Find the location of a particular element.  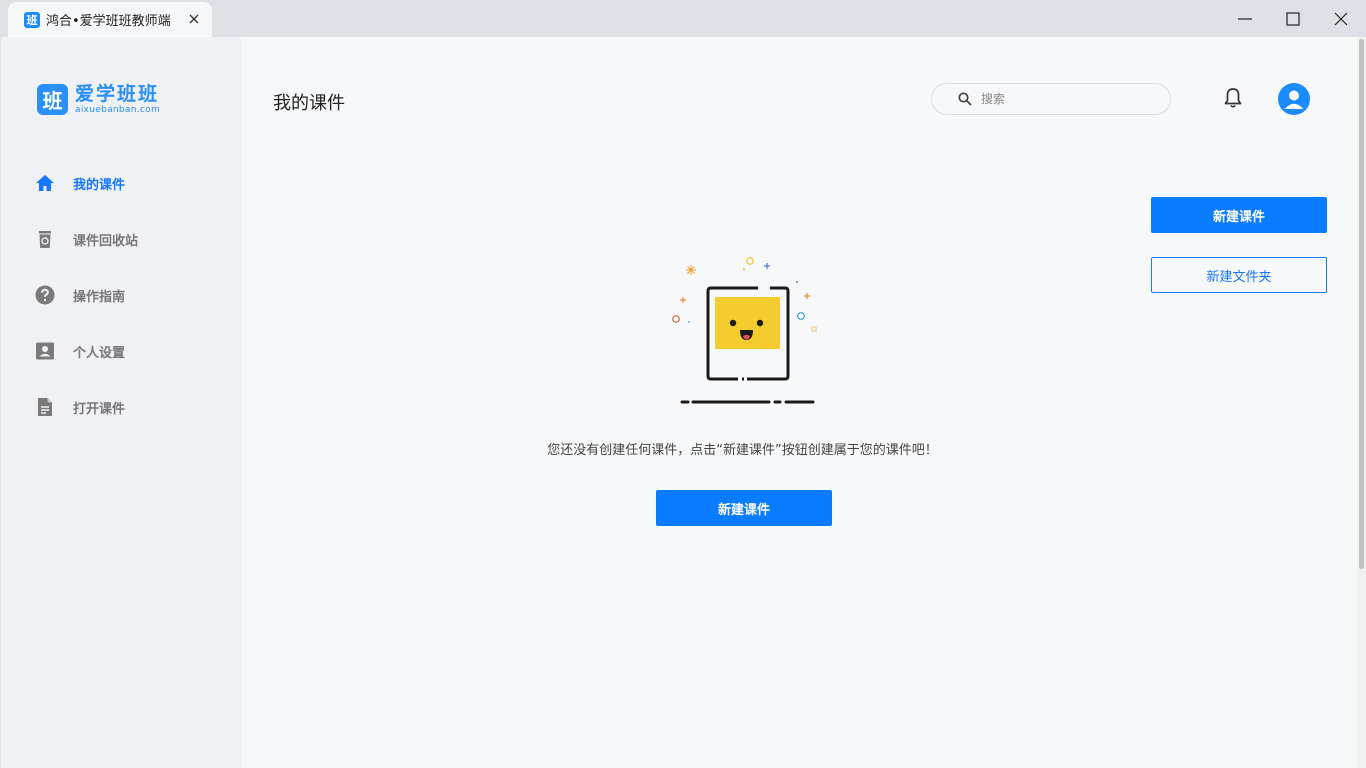

sidebar-item-recycle-bin: 课件回收站 is located at coordinates (121, 239).